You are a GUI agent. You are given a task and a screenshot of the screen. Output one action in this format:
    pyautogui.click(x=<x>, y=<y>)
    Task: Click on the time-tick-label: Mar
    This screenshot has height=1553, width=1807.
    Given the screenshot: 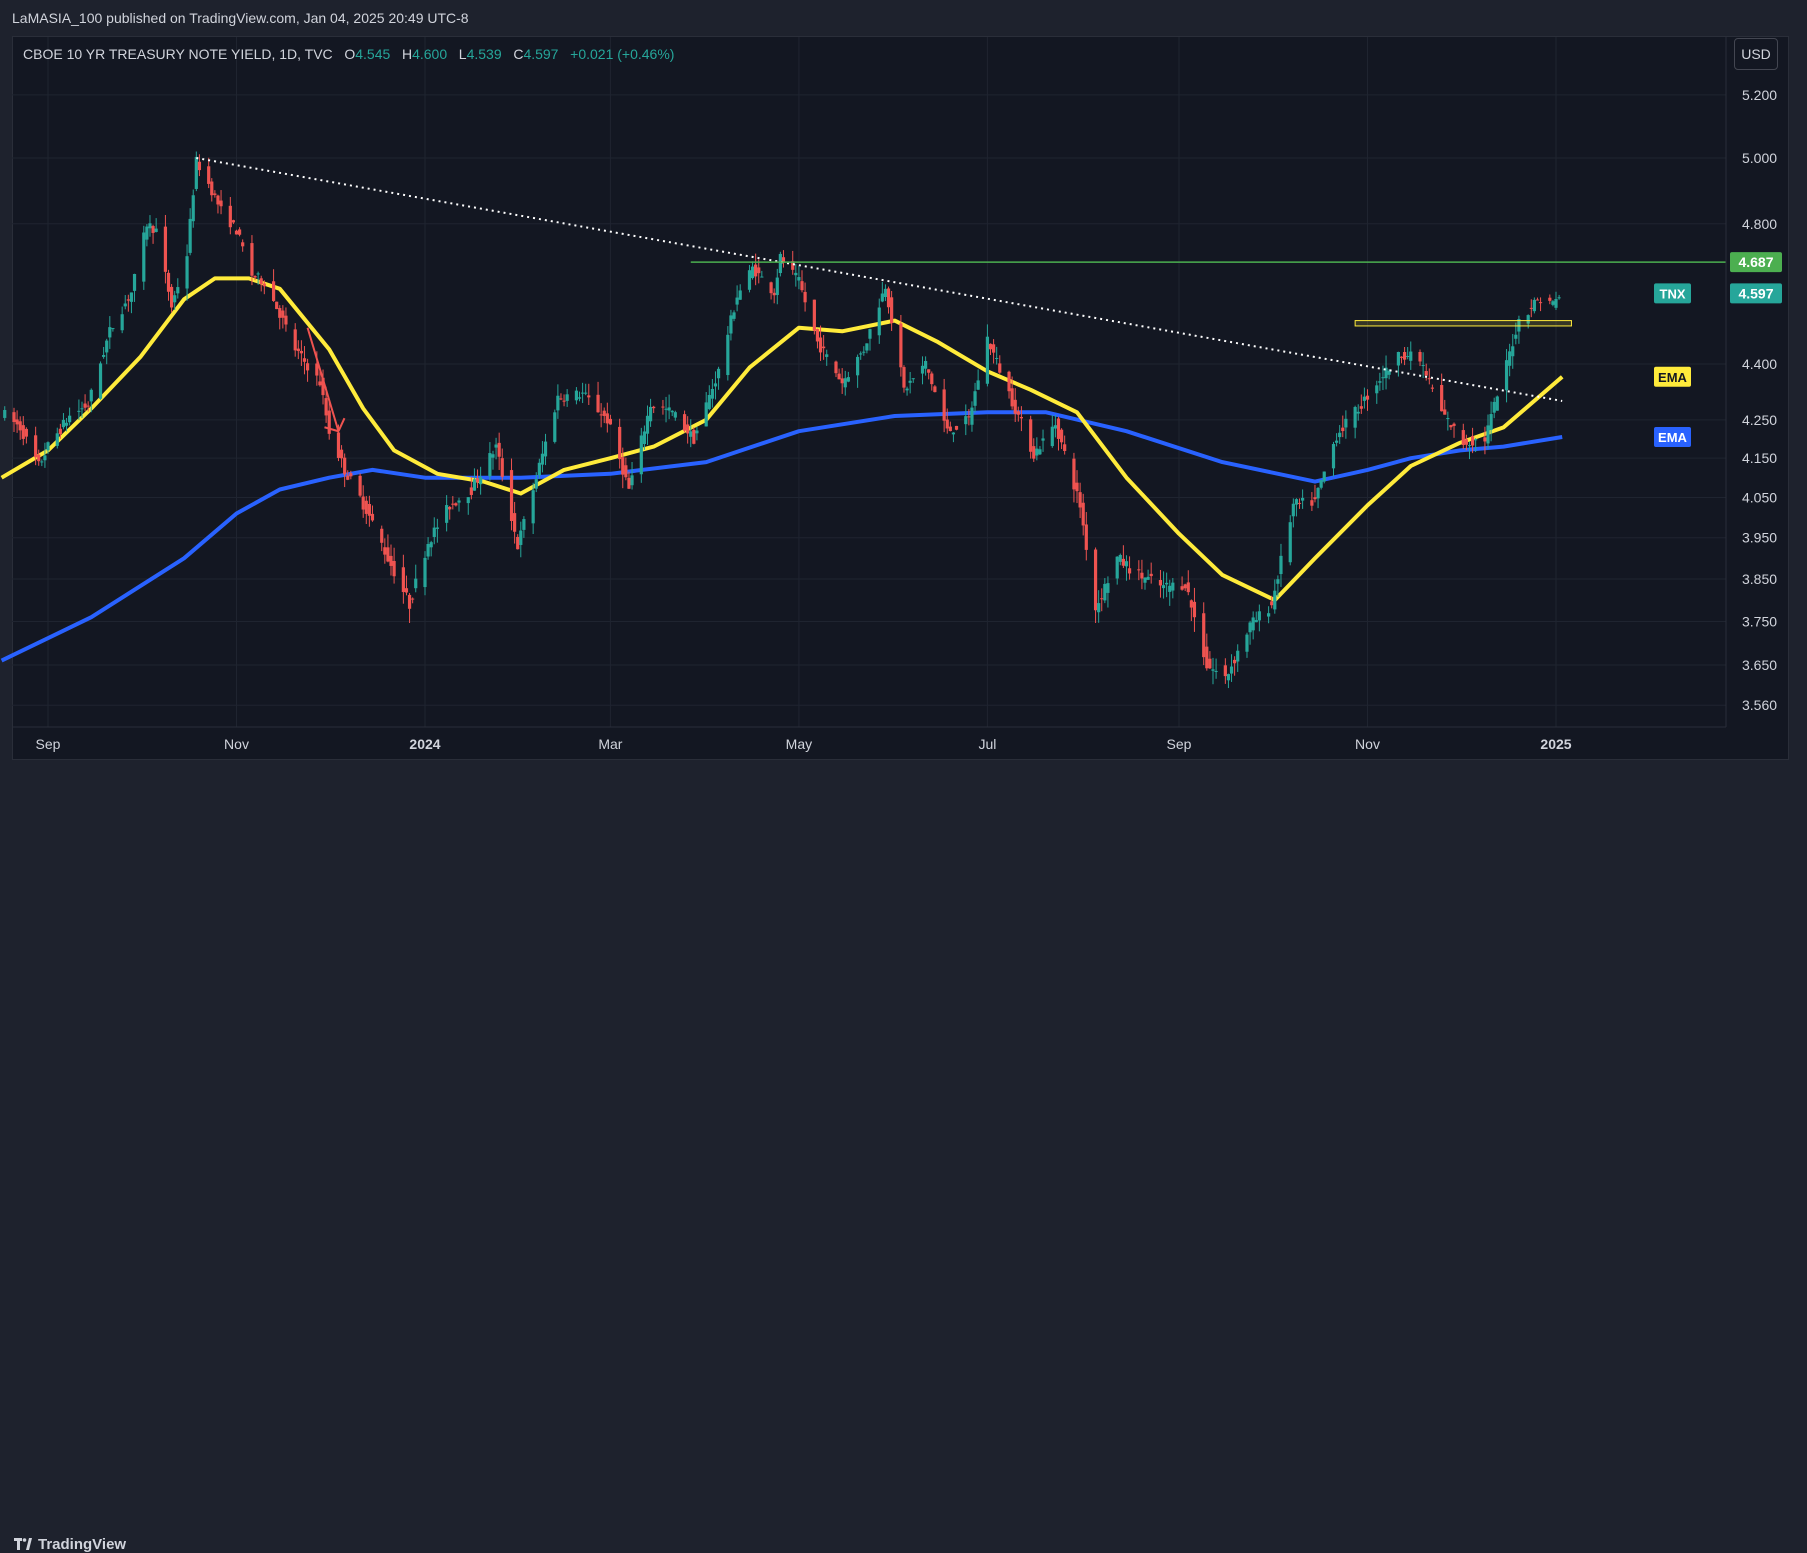 What is the action you would take?
    pyautogui.click(x=610, y=744)
    